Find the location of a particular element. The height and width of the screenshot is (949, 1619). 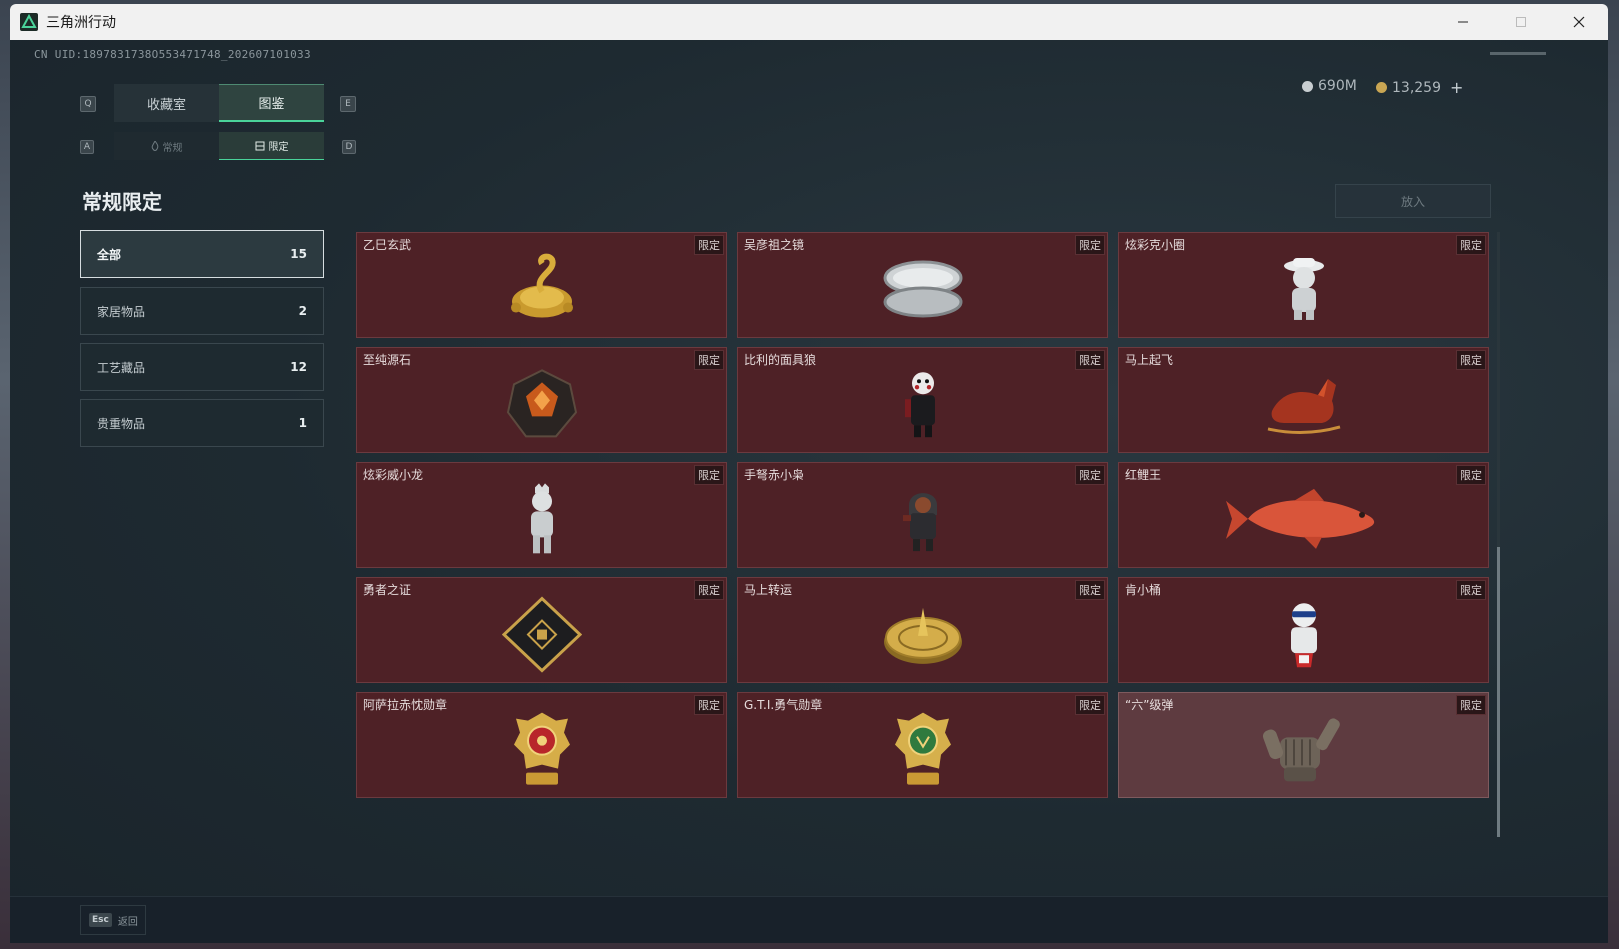

category-valuables: 贵重物品 1 is located at coordinates (202, 423).